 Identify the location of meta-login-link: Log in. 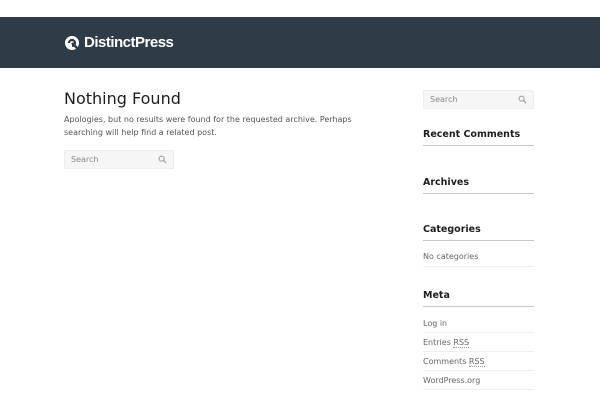
(478, 323).